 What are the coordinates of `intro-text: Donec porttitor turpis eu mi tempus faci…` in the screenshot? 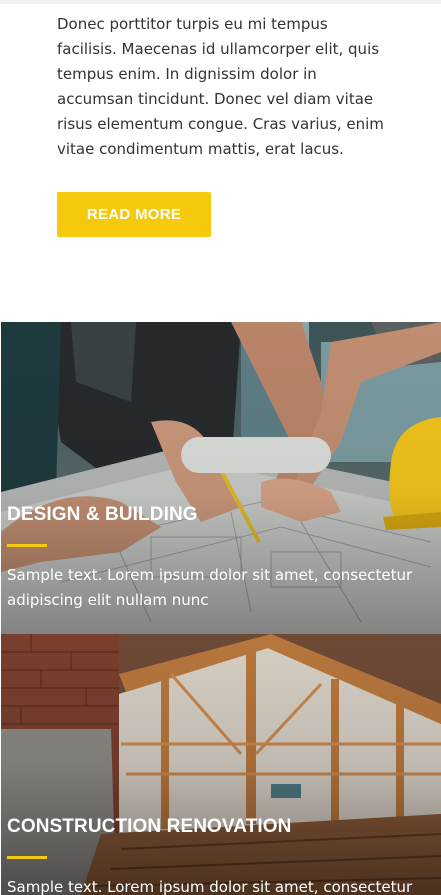 It's located at (220, 86).